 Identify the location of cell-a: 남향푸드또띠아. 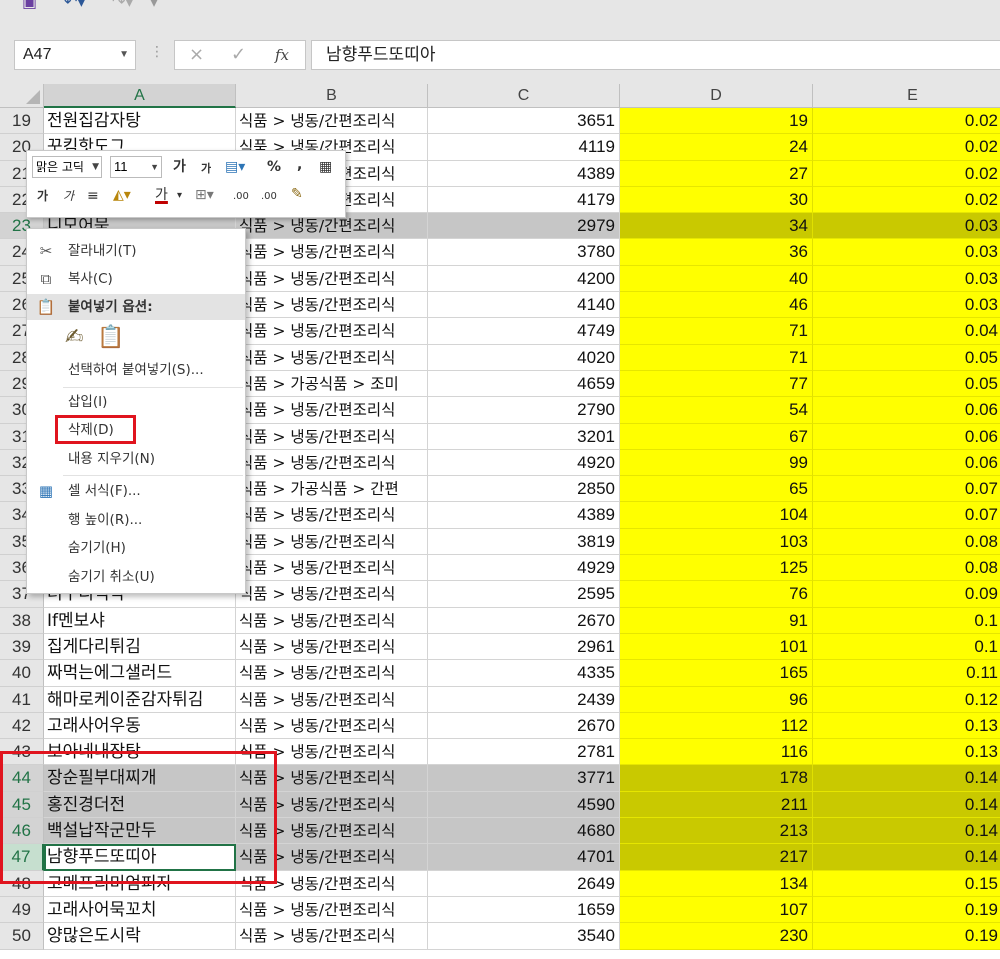
(140, 857).